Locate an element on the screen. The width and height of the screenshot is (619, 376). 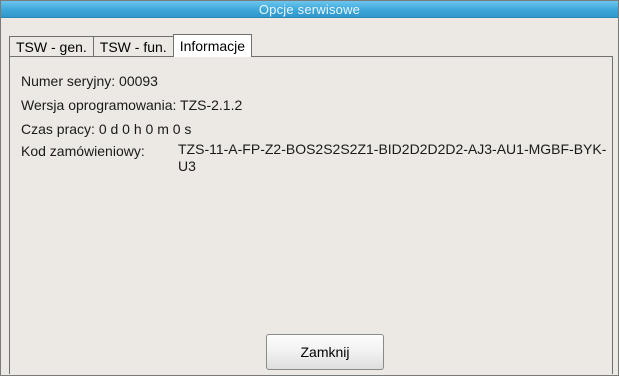
serial-number-value: 00093 is located at coordinates (138, 81).